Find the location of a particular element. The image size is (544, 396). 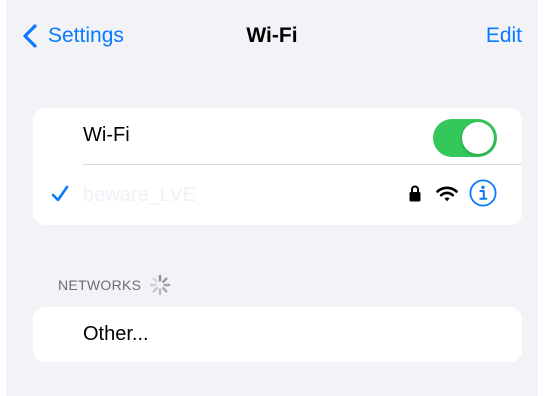

wifi-signal-icon is located at coordinates (447, 194).